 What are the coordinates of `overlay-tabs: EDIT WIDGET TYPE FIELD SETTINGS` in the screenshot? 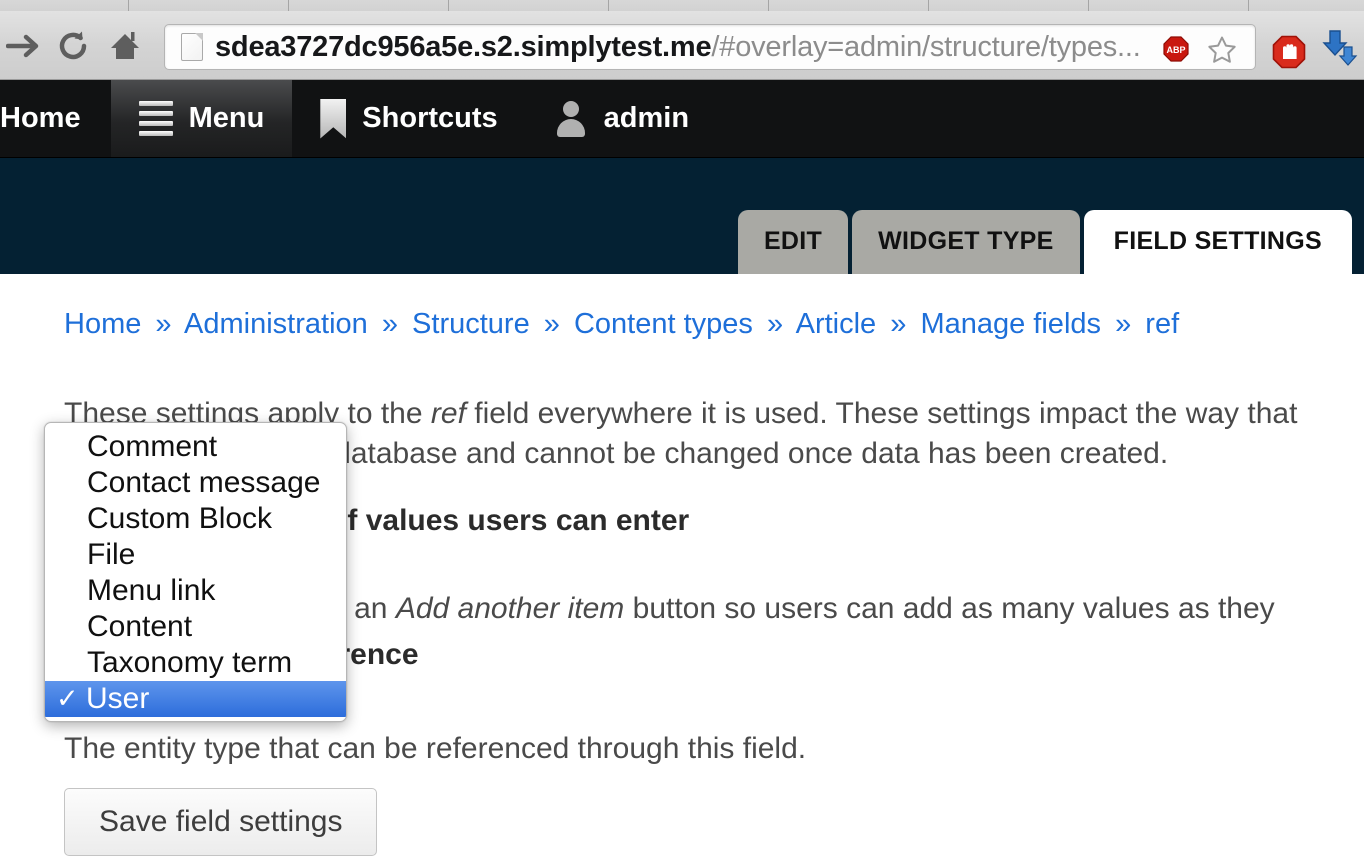 It's located at (1044, 242).